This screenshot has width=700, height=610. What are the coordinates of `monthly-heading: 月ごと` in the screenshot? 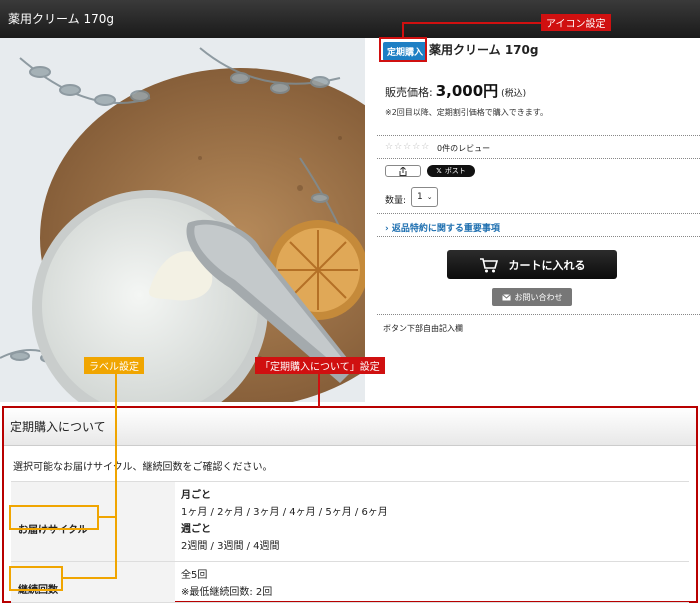 It's located at (196, 495).